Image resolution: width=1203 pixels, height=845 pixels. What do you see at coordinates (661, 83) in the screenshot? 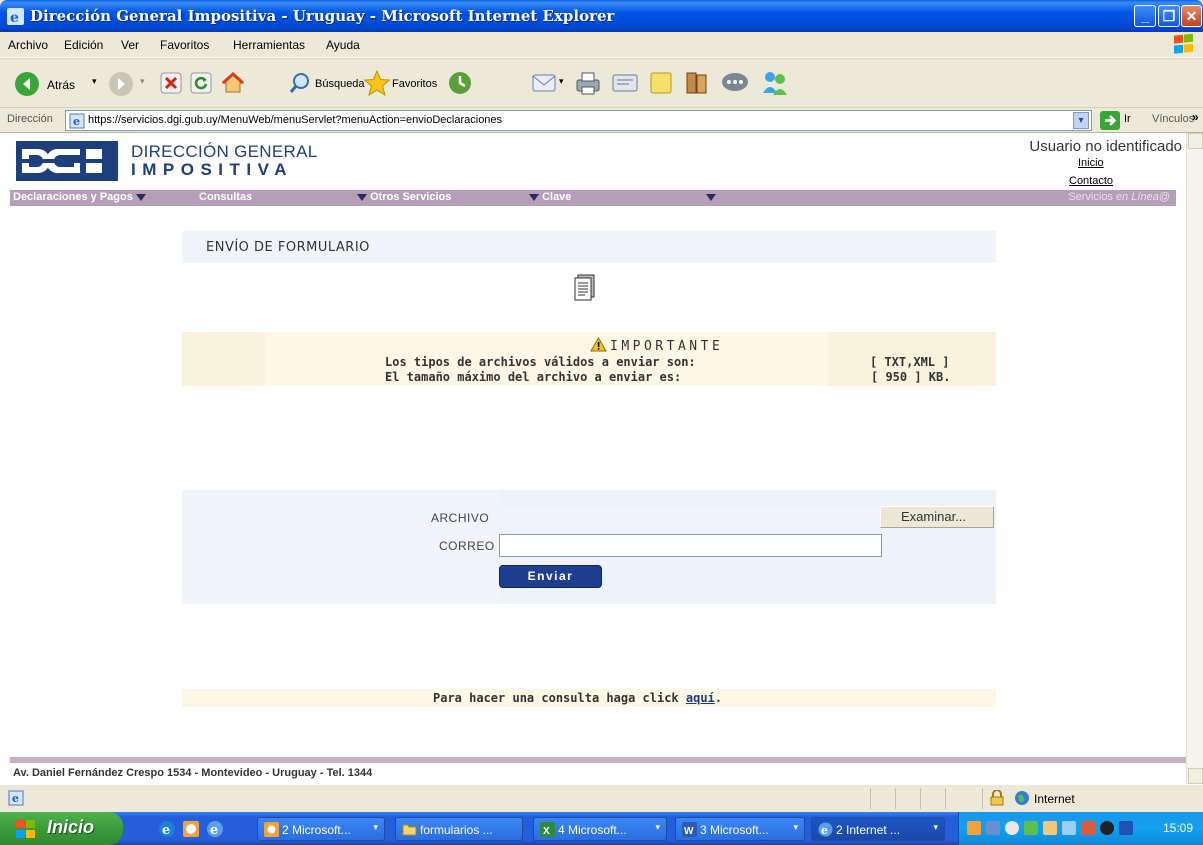
I see `discuss-icon` at bounding box center [661, 83].